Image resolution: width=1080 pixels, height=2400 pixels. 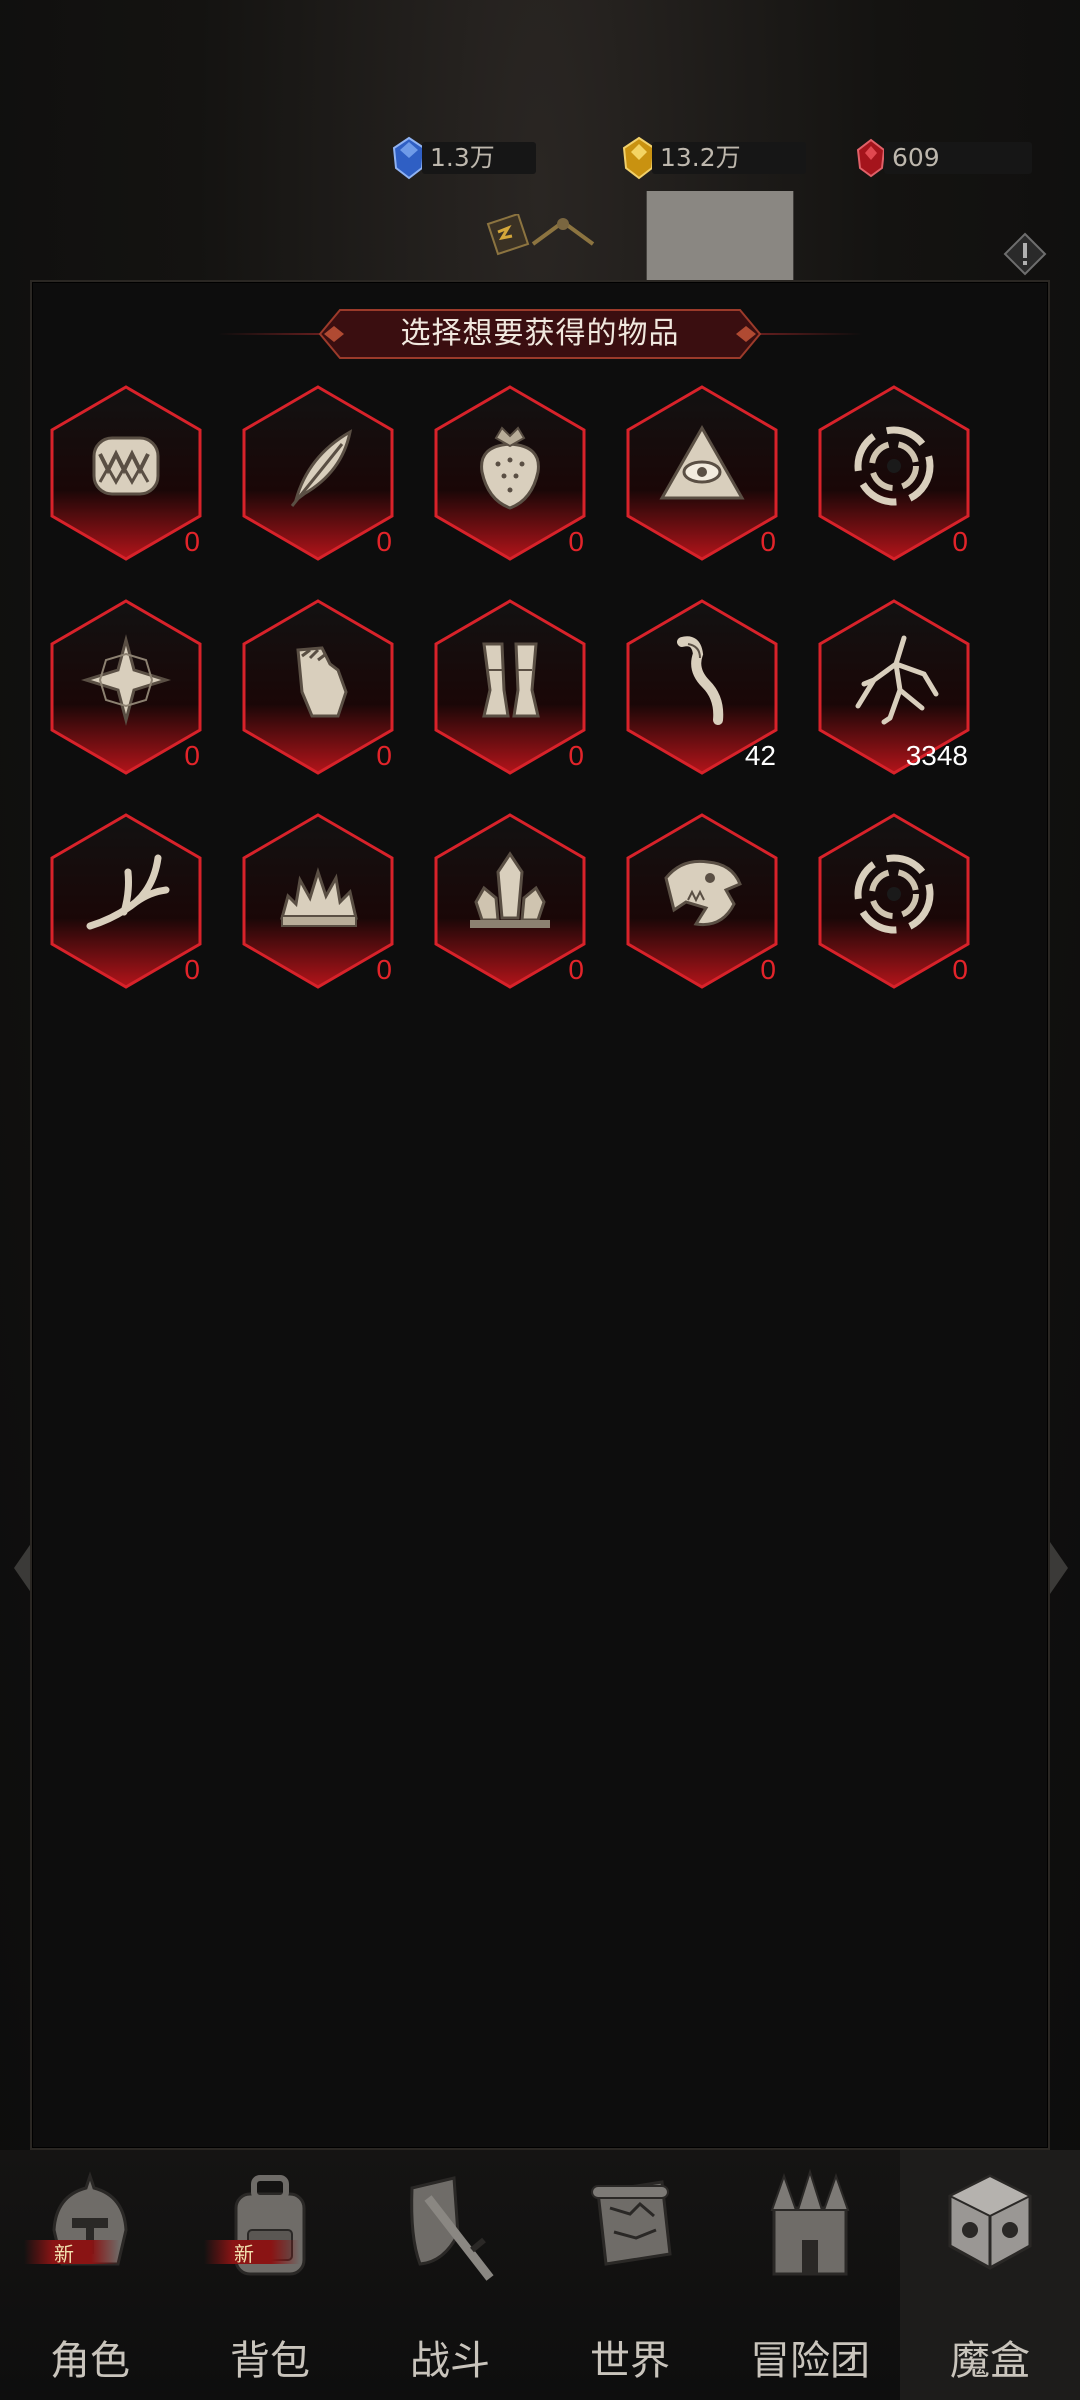 I want to click on nav-tab-castle: 冒险团, so click(x=810, y=2275).